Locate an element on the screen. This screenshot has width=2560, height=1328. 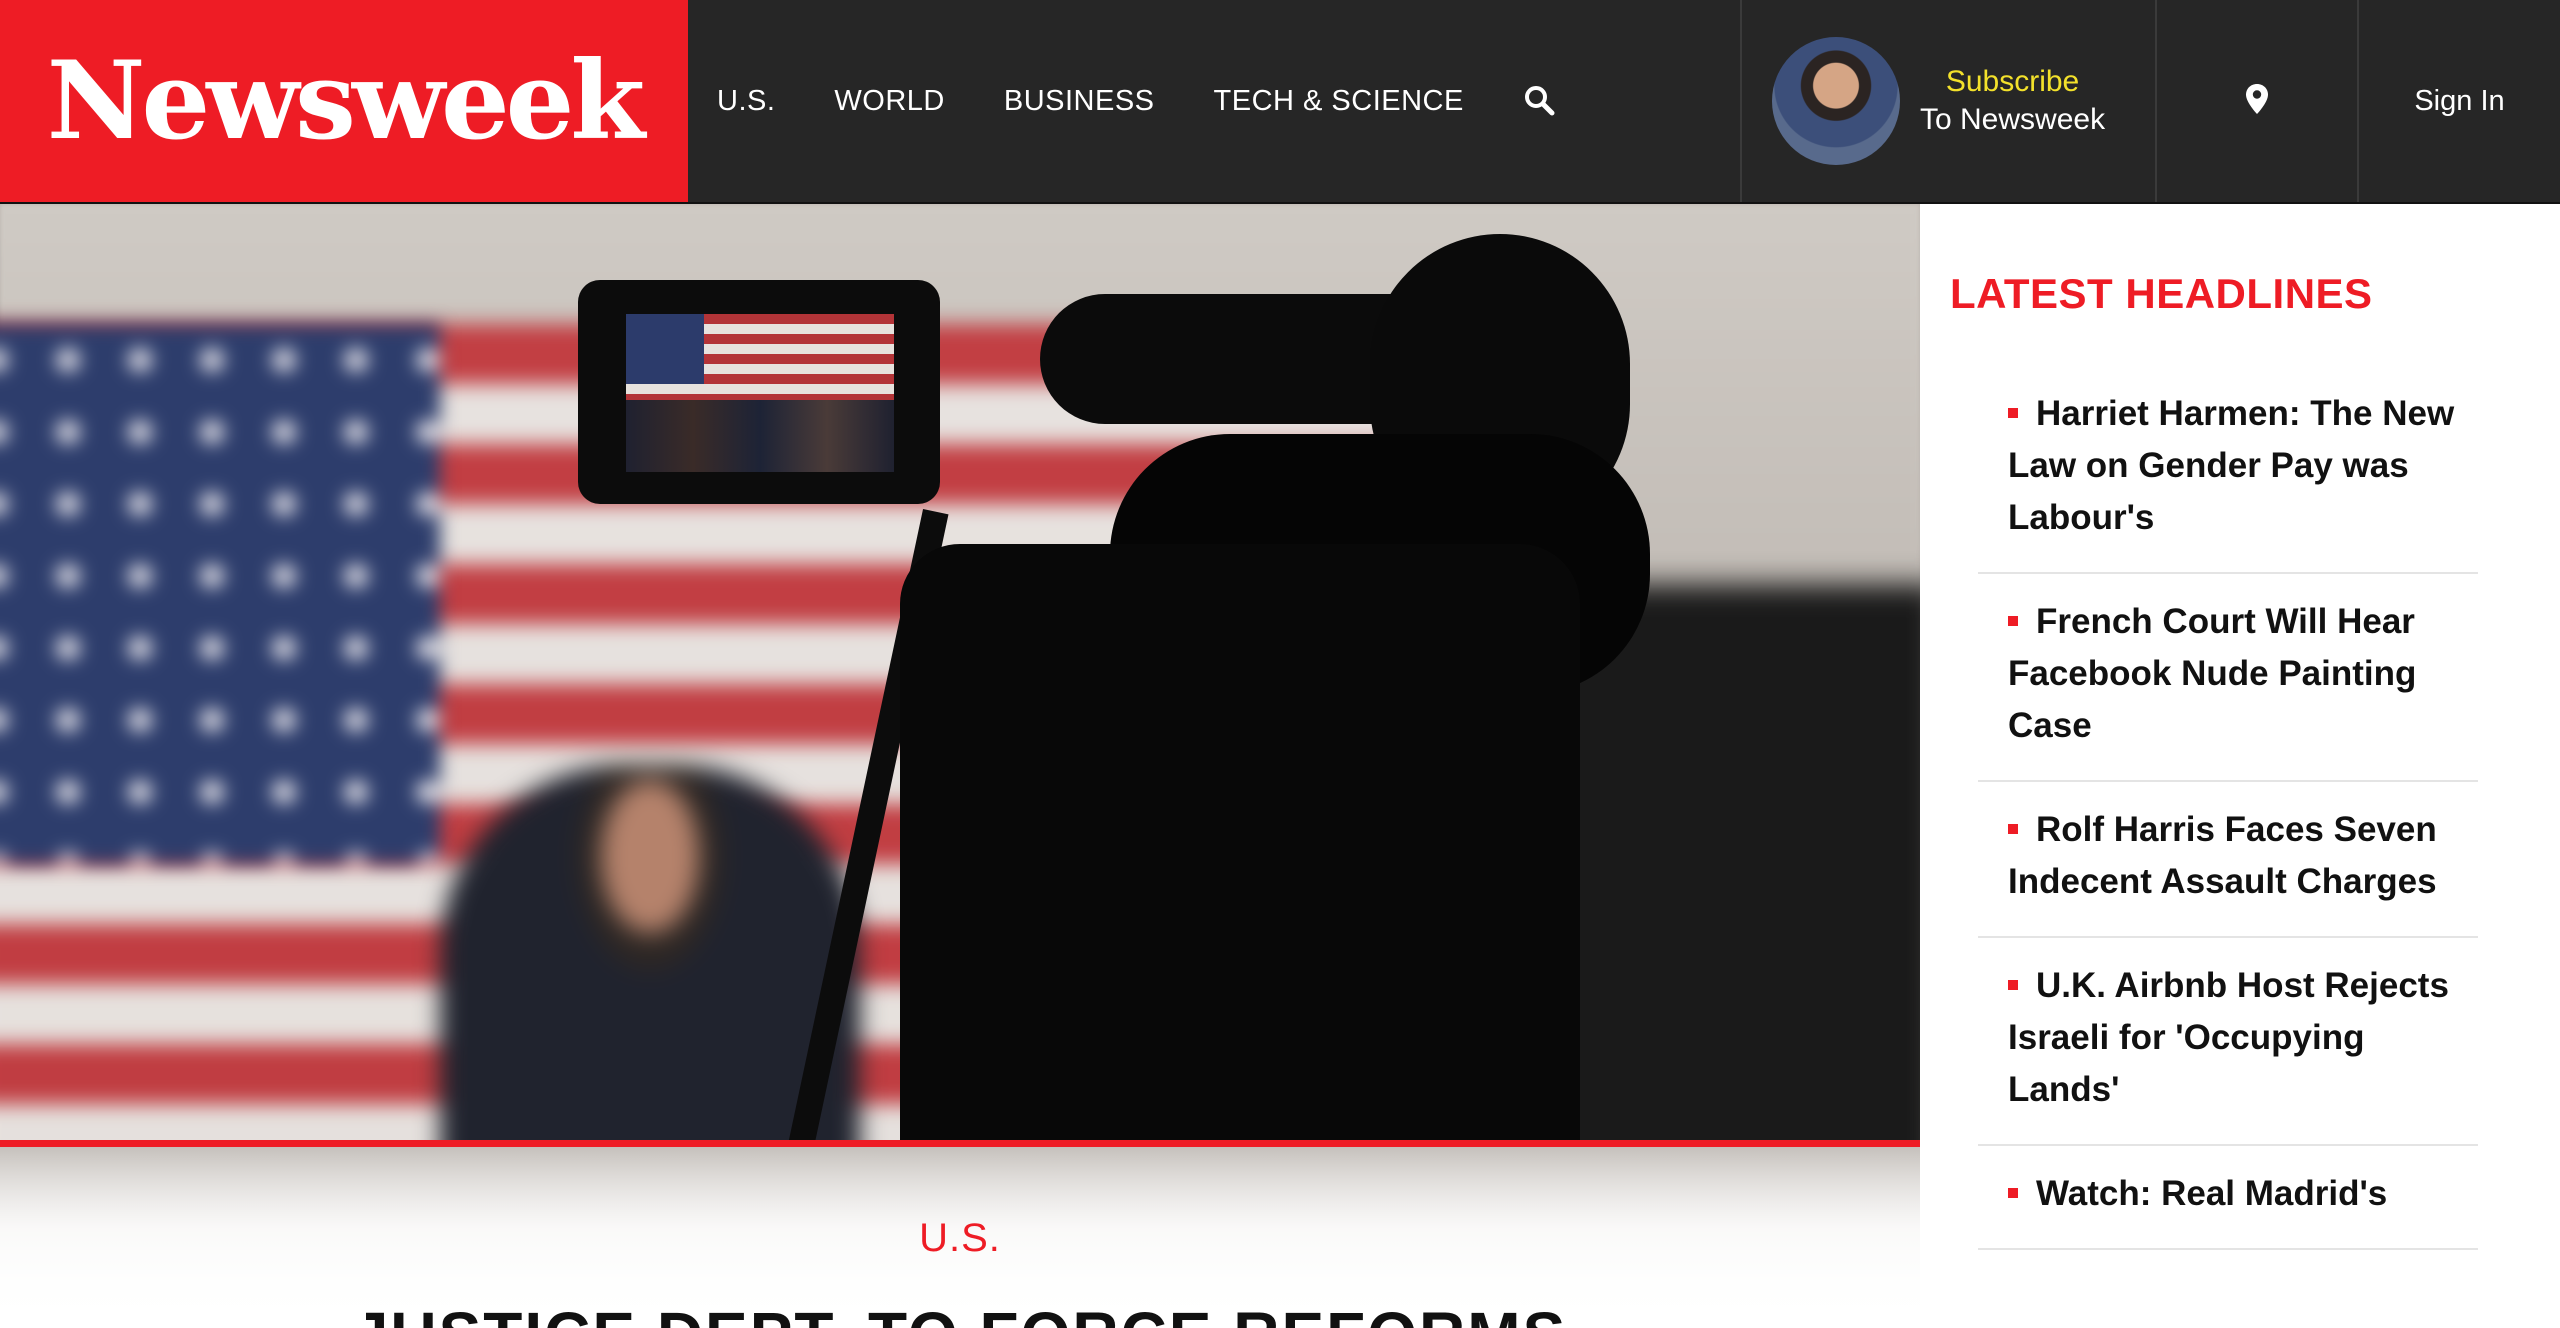
nav-item-business: BUSINESS is located at coordinates (1079, 101).